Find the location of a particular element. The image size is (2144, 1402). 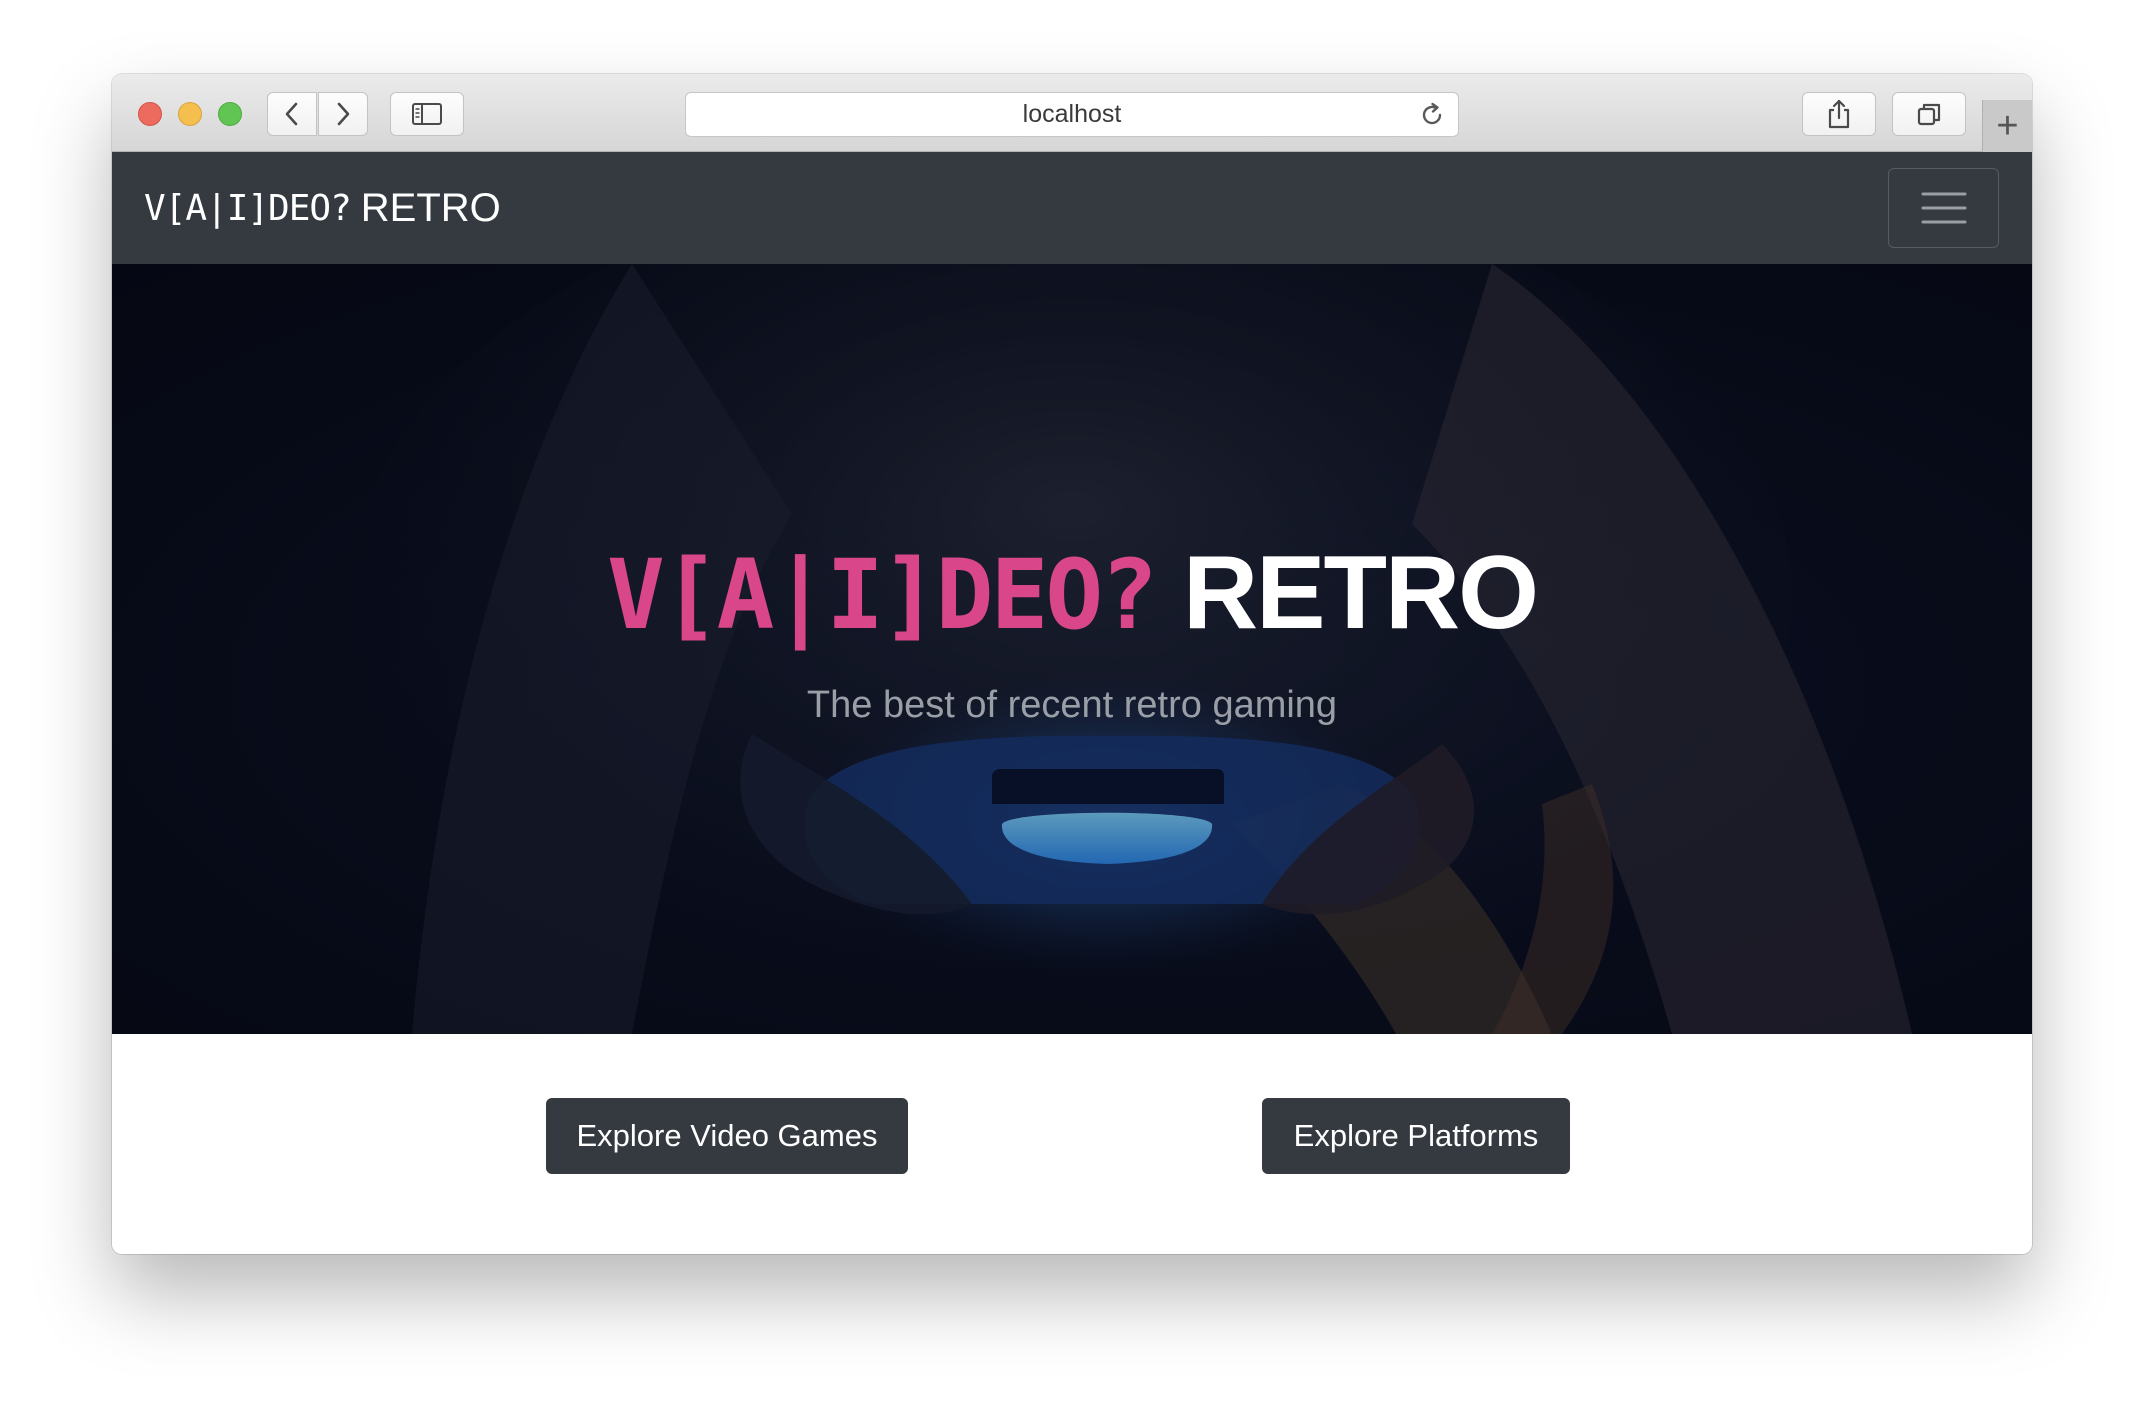

hero-title-text: RETRO is located at coordinates (1360, 593).